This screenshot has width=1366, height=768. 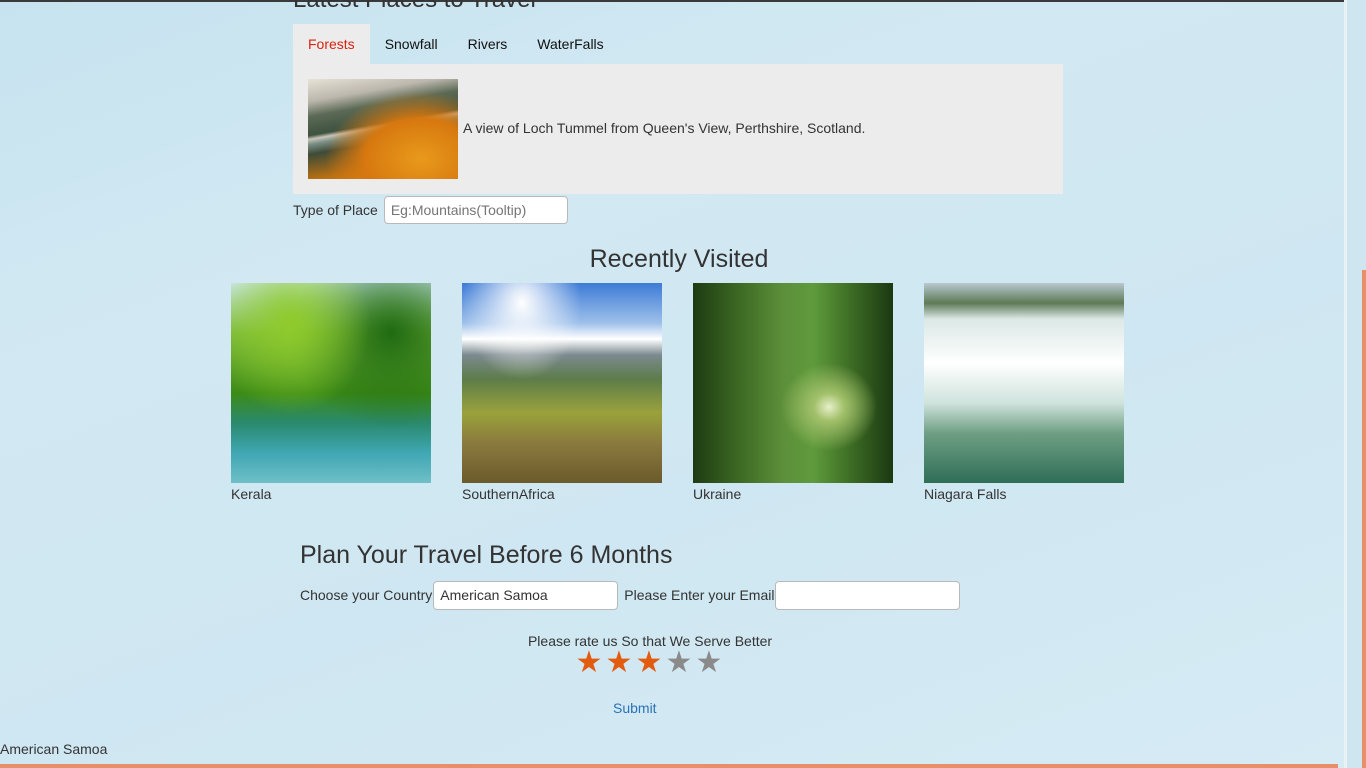 I want to click on scrollbar-thumb, so click(x=1364, y=519).